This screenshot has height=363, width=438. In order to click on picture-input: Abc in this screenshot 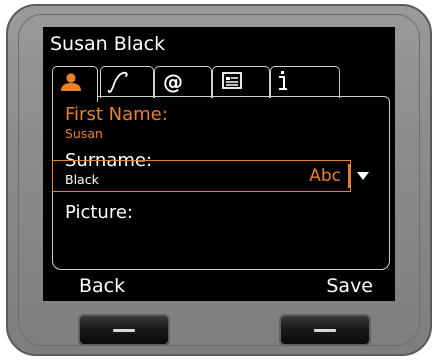, I will do `click(201, 176)`.